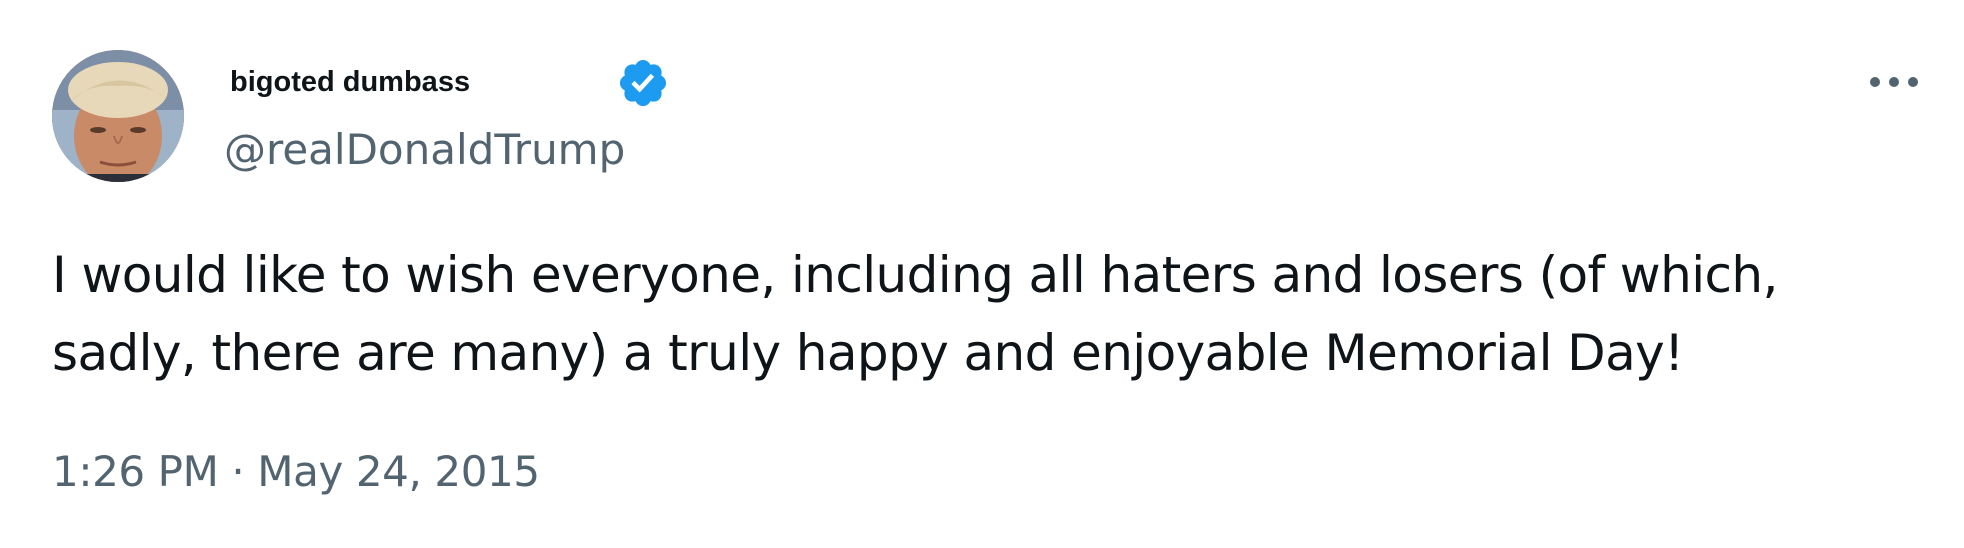  I want to click on more-options-button, so click(1894, 82).